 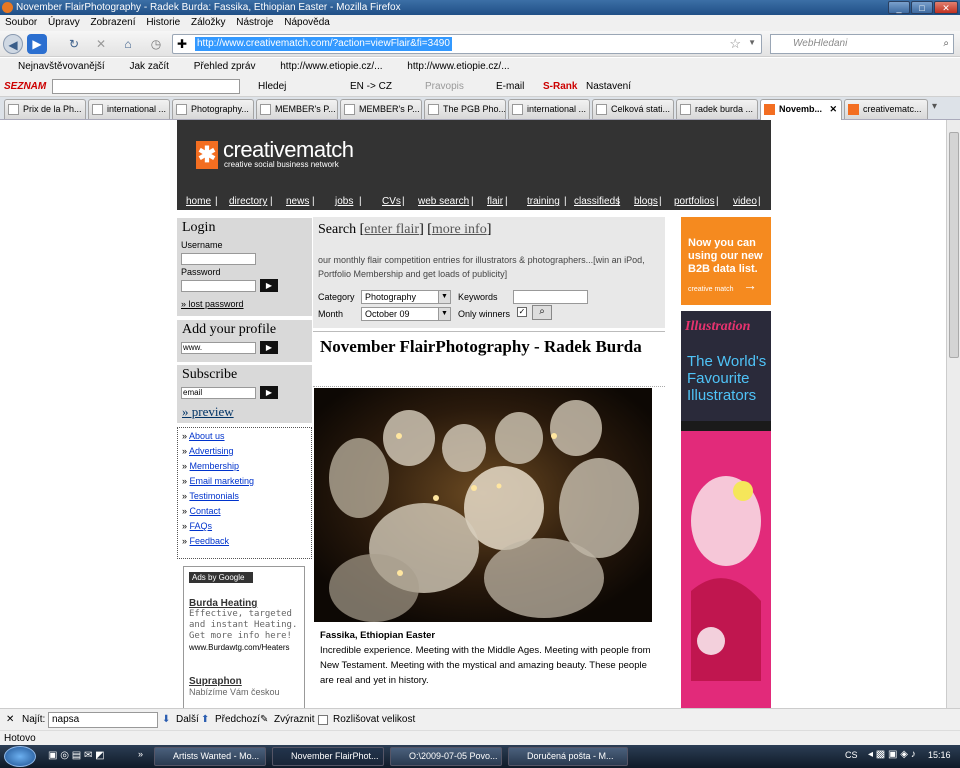 What do you see at coordinates (597, 202) in the screenshot?
I see `nav-classifieds: classifieds` at bounding box center [597, 202].